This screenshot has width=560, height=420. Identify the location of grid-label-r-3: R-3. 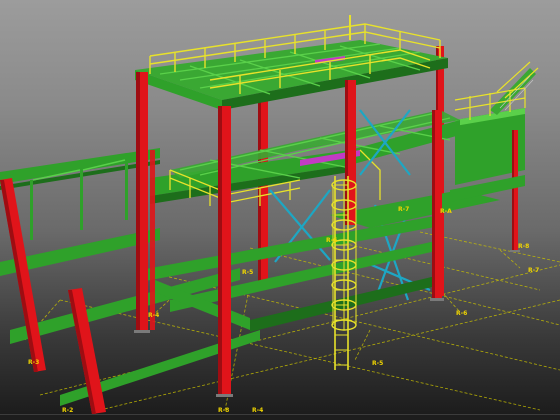
(33, 362).